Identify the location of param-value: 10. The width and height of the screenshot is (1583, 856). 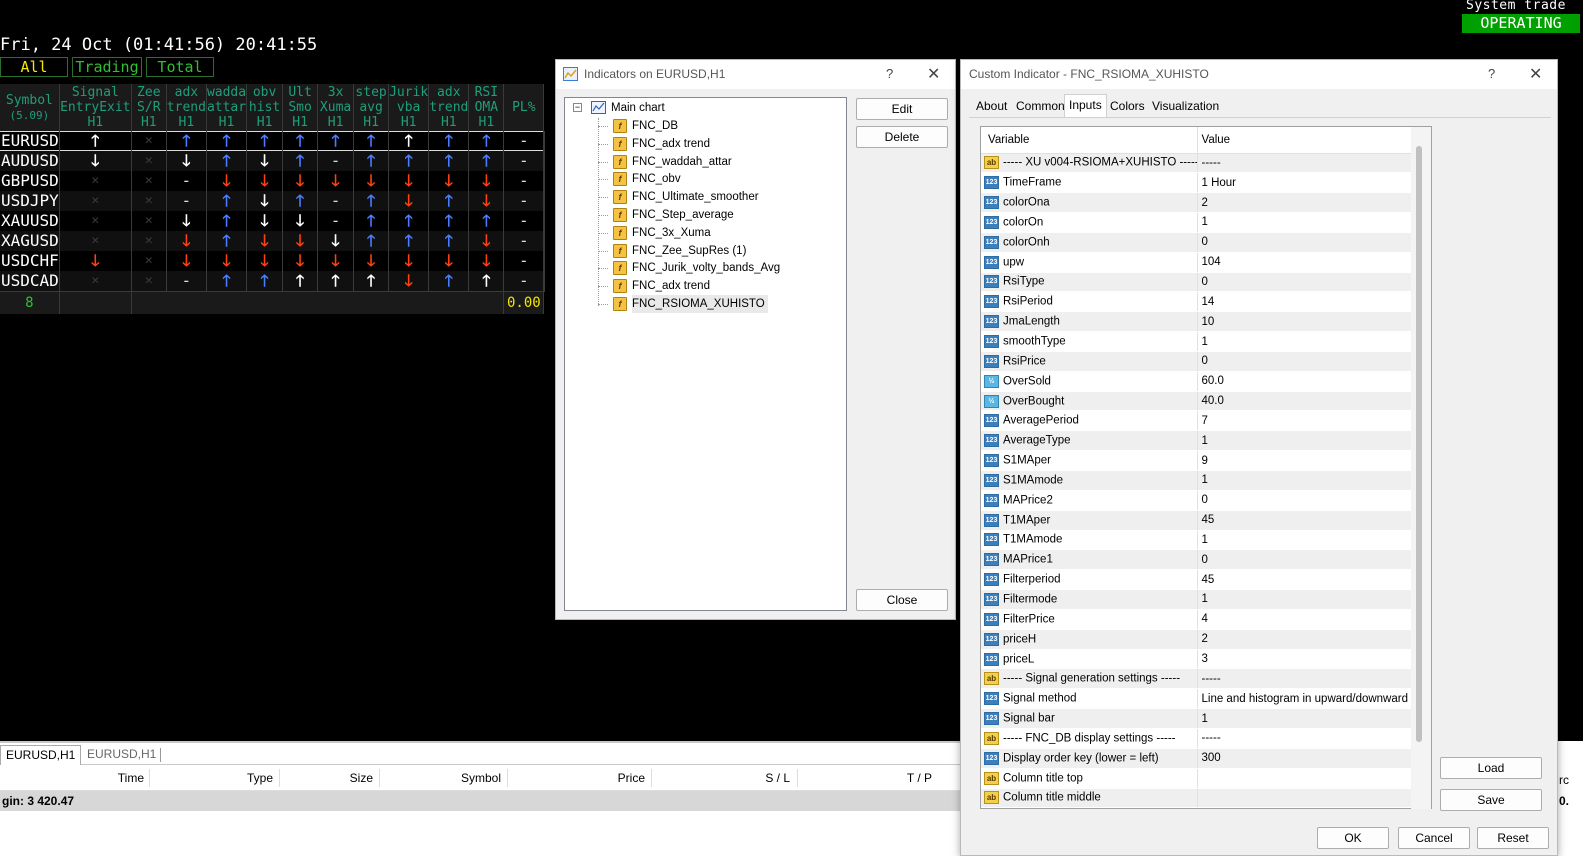
(1304, 322).